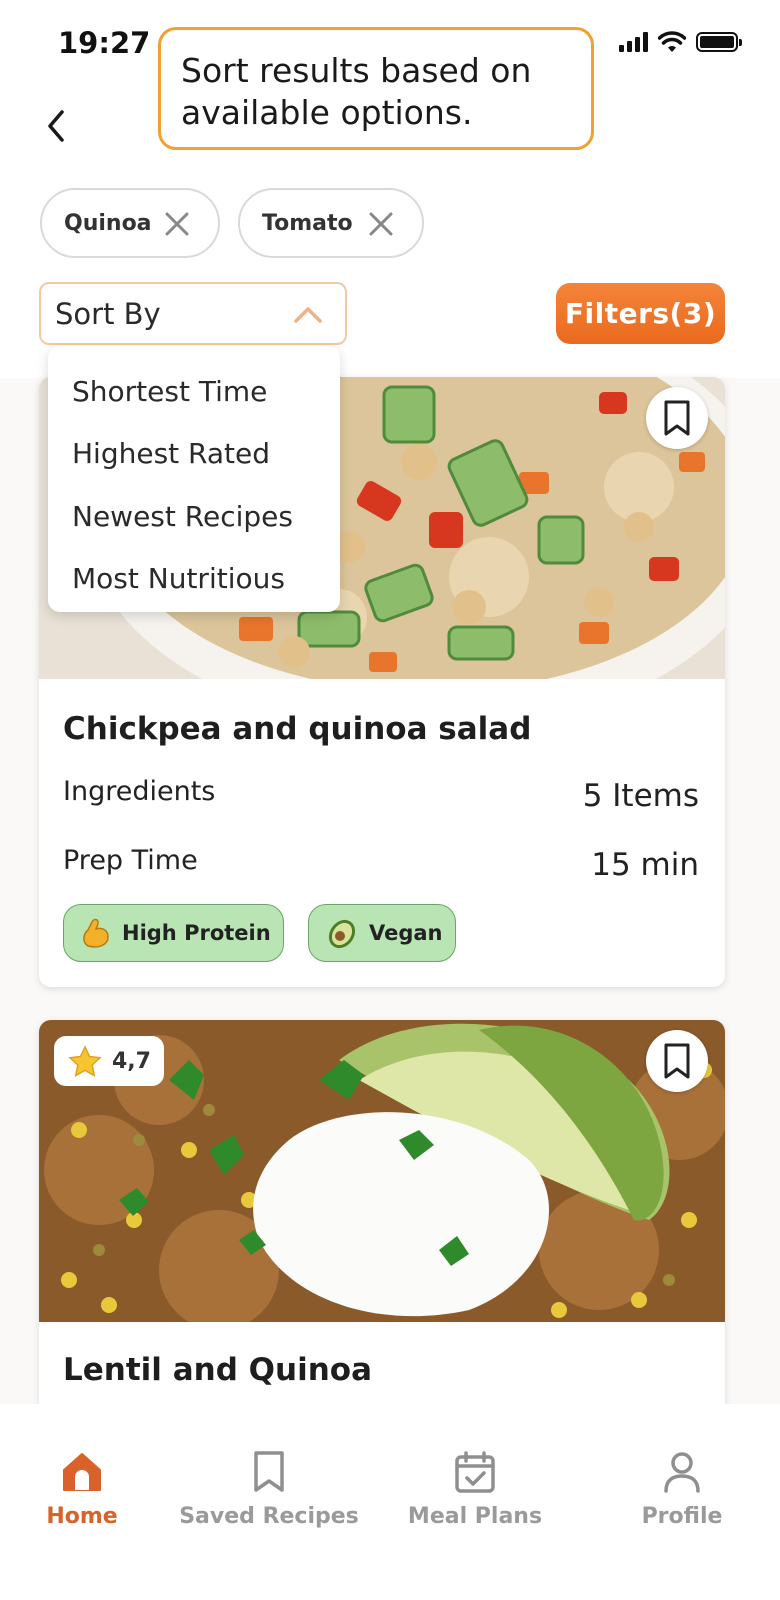 The width and height of the screenshot is (780, 1600). Describe the element at coordinates (108, 313) in the screenshot. I see `sort-by-label: Sort By` at that location.